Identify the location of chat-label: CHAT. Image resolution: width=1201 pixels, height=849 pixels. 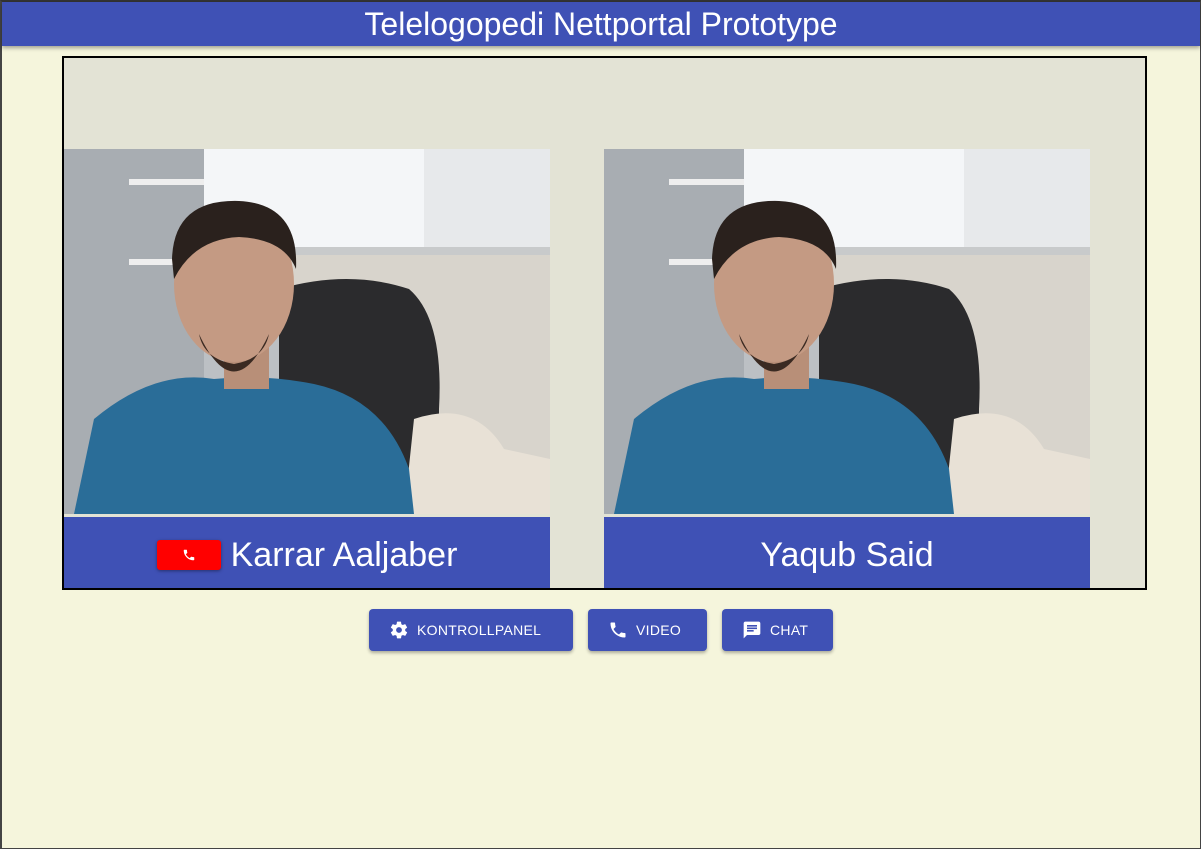
(789, 630).